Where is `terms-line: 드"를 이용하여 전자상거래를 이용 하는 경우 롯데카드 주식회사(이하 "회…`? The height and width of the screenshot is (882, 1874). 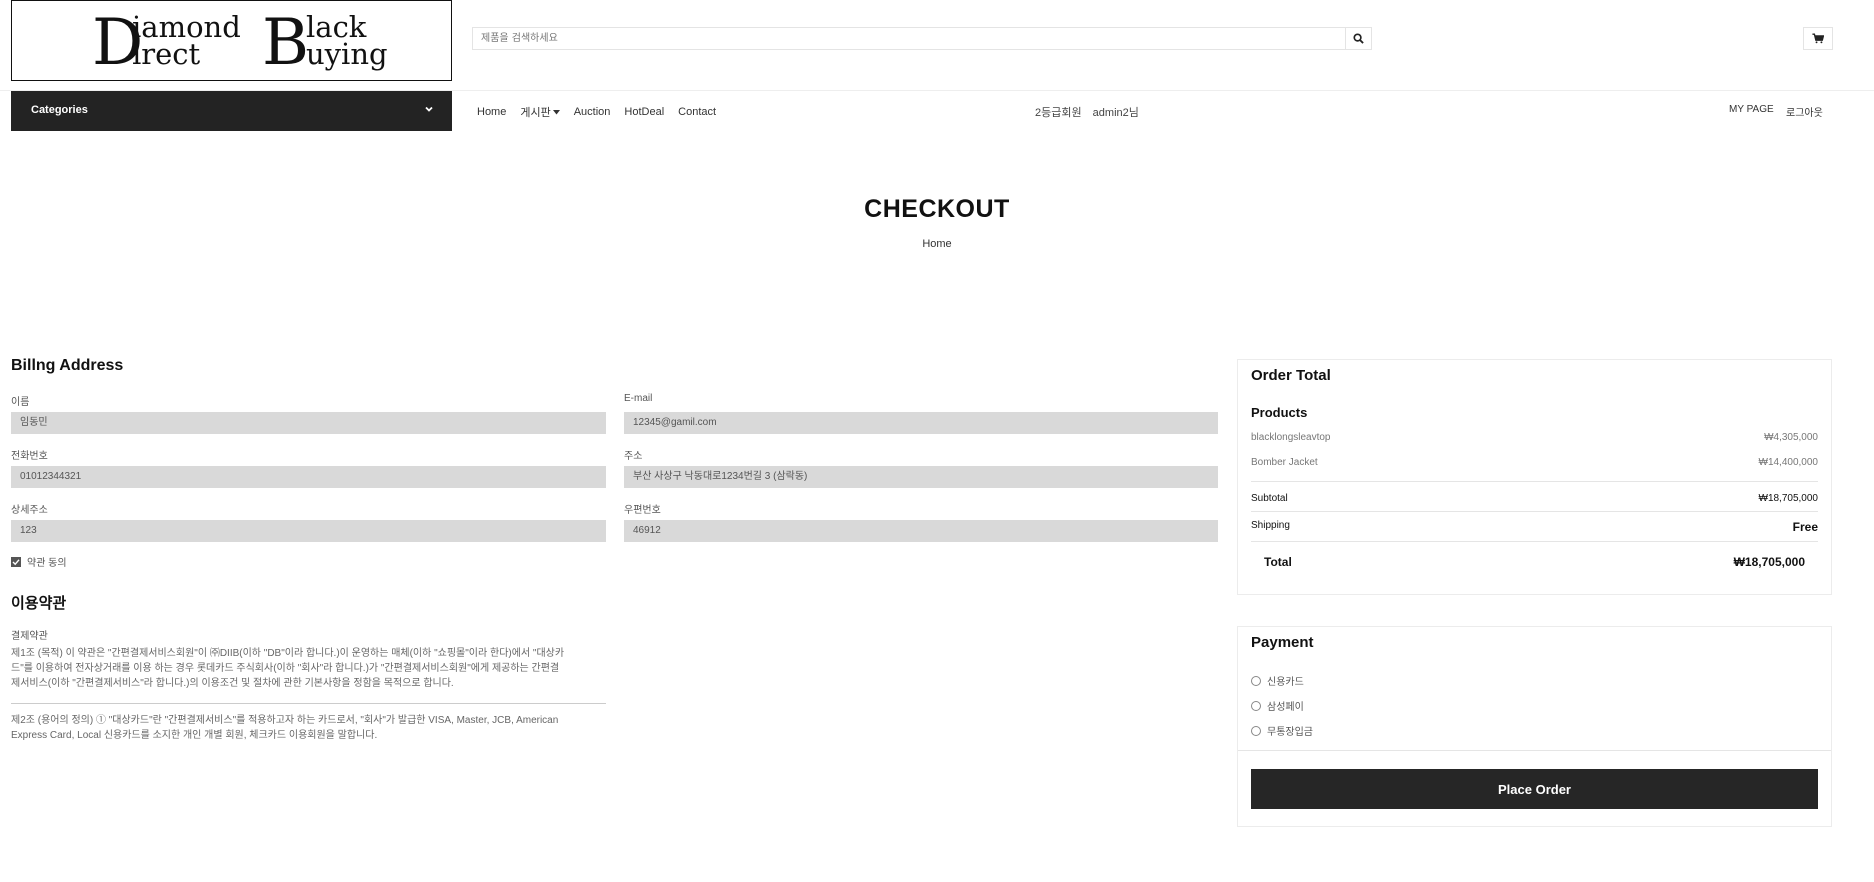 terms-line: 드"를 이용하여 전자상거래를 이용 하는 경우 롯데카드 주식회사(이하 "회… is located at coordinates (285, 668).